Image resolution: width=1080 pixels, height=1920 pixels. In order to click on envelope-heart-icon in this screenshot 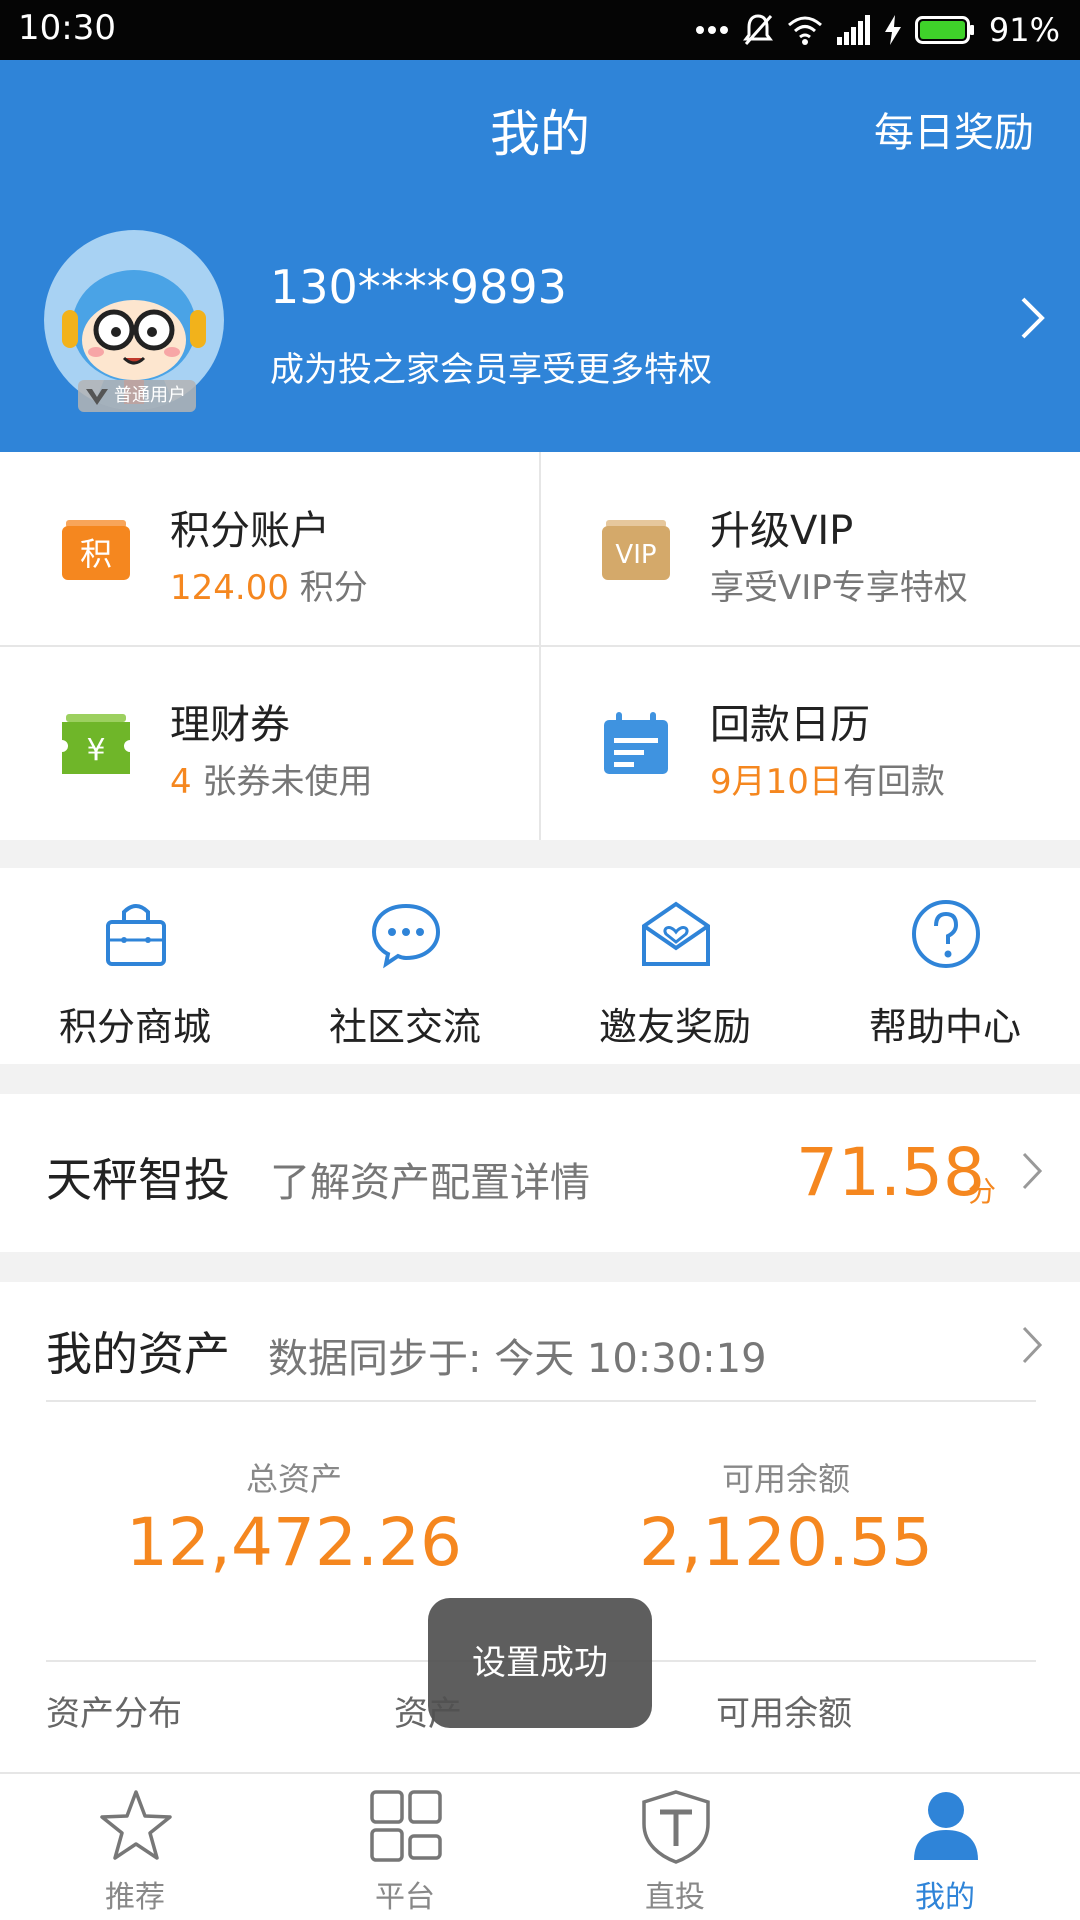, I will do `click(676, 933)`.